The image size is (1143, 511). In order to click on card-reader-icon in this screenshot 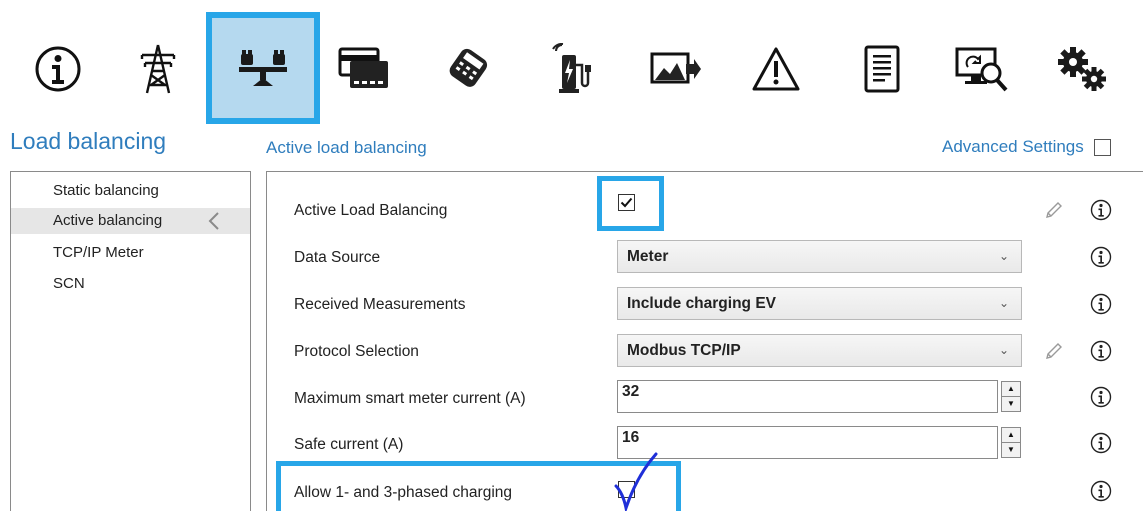, I will do `click(468, 67)`.